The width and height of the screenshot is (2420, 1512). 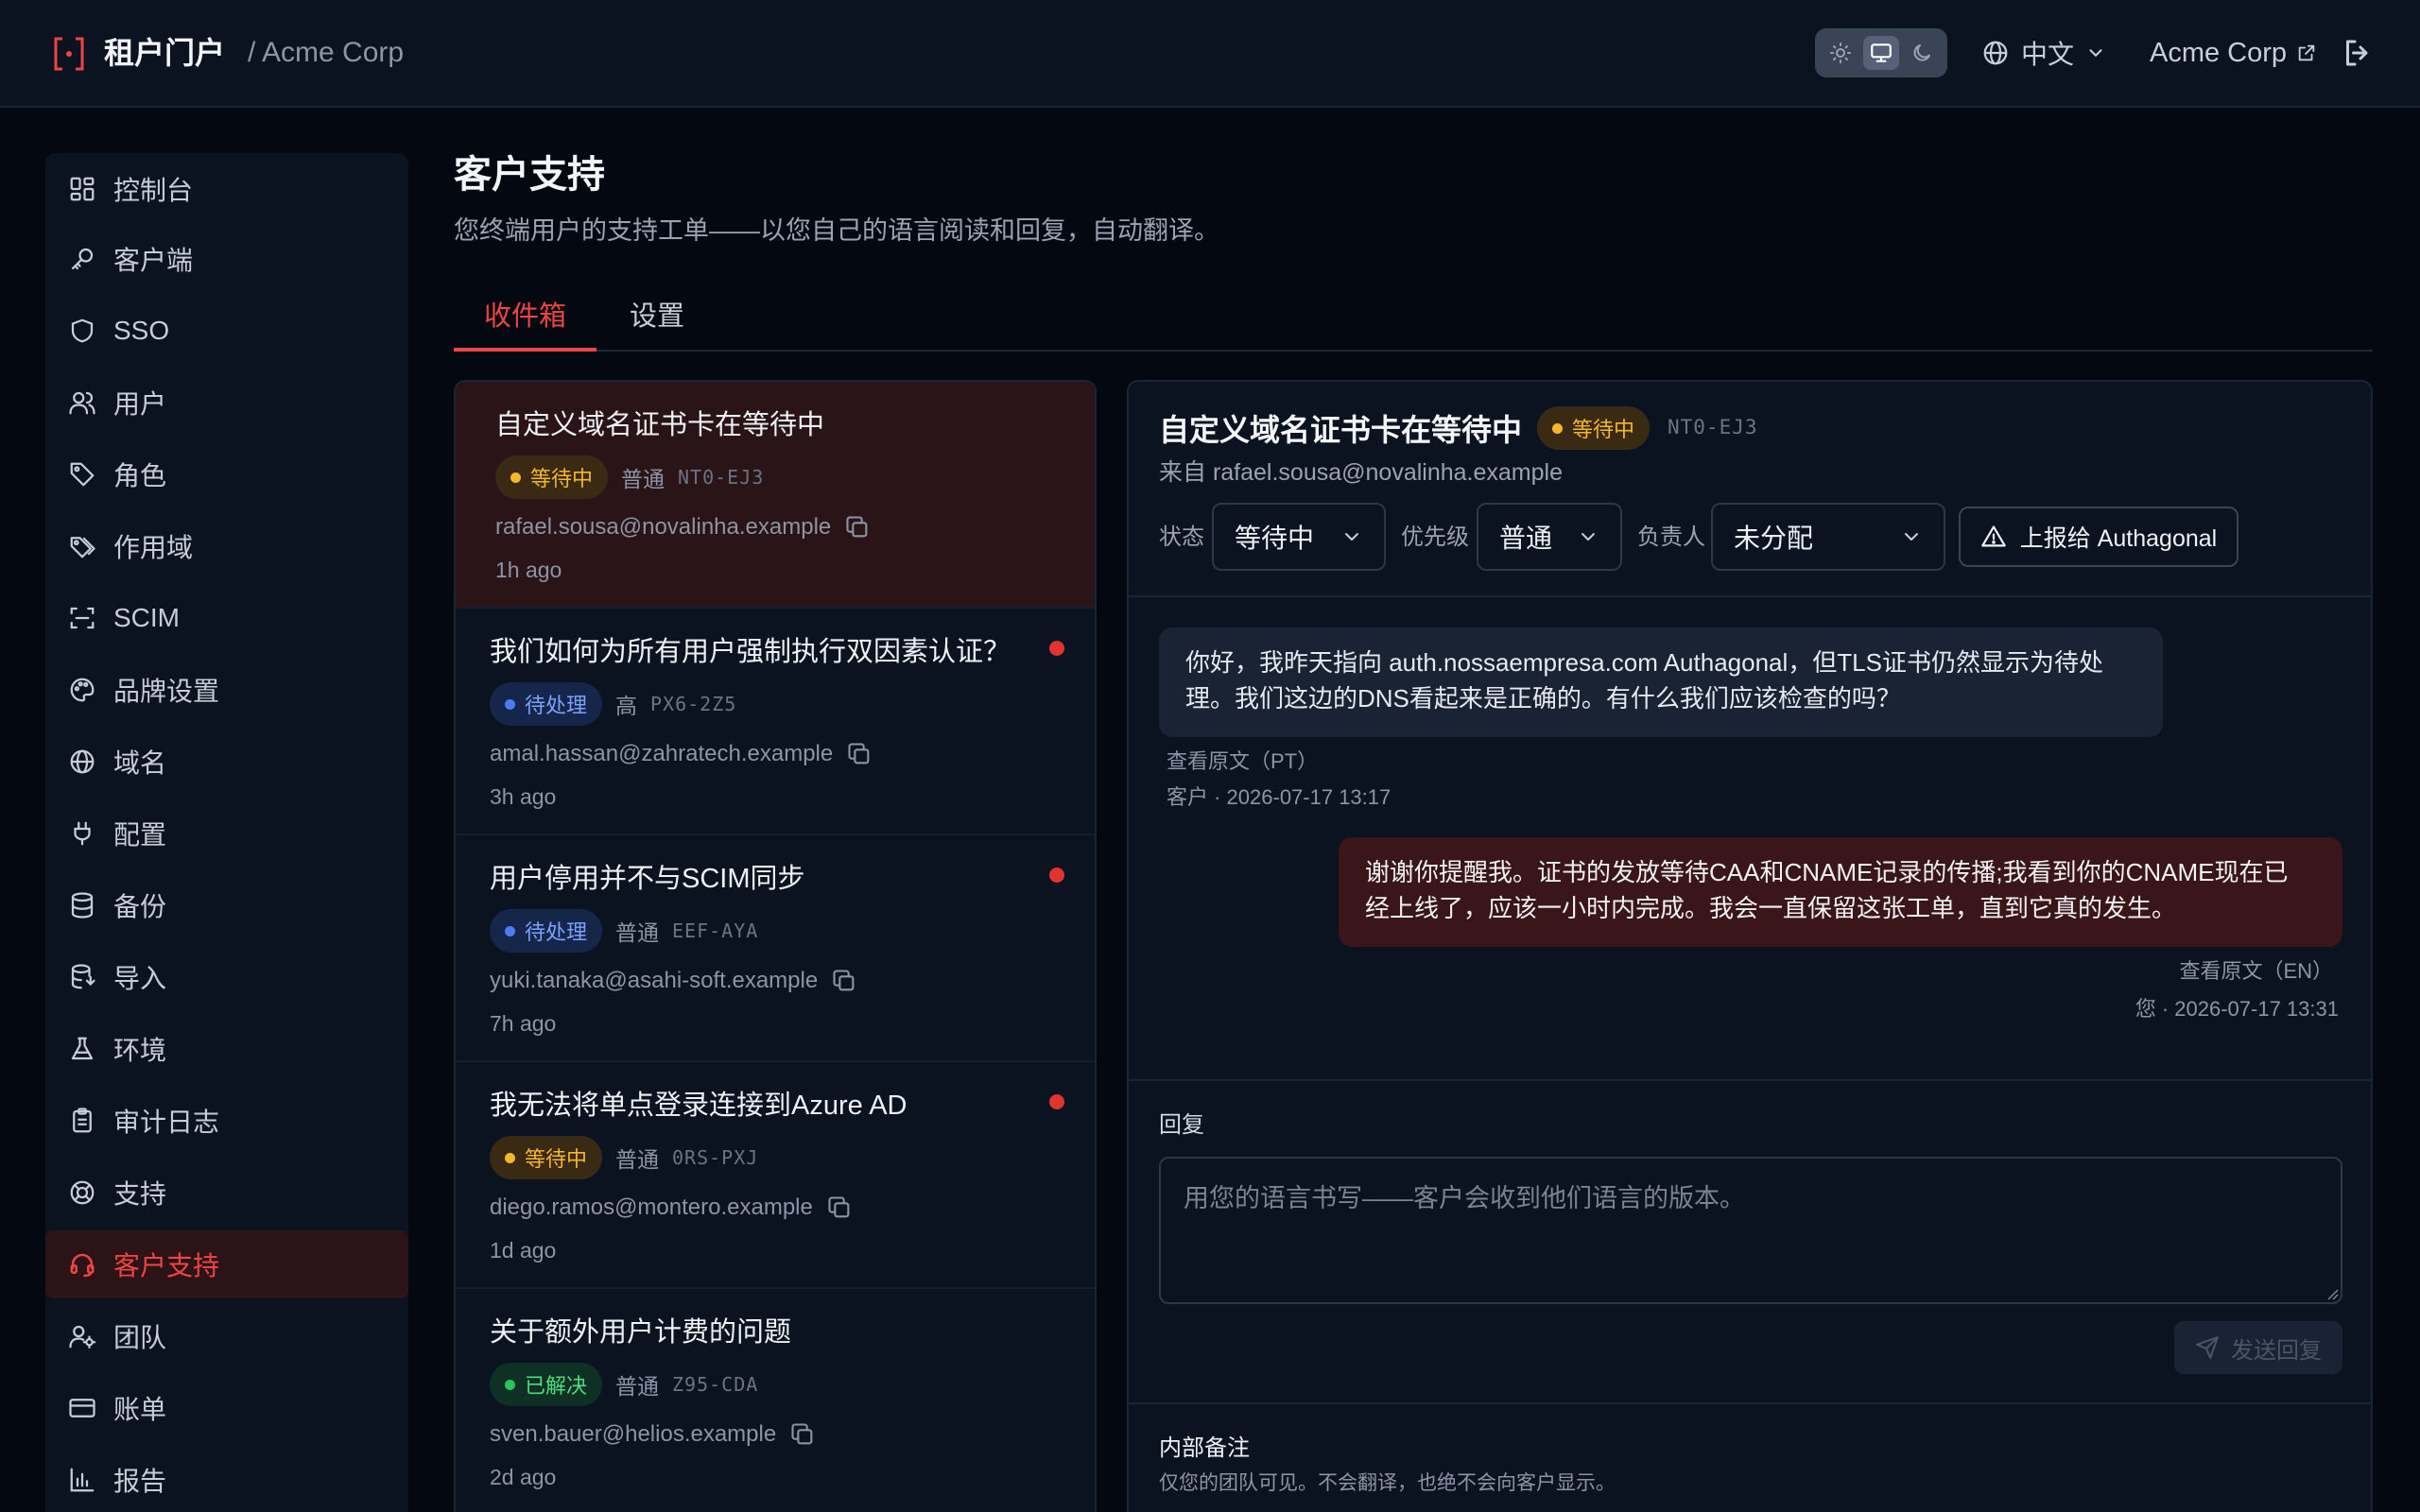 I want to click on sidebar-item-dashboard: 控制台, so click(x=226, y=189).